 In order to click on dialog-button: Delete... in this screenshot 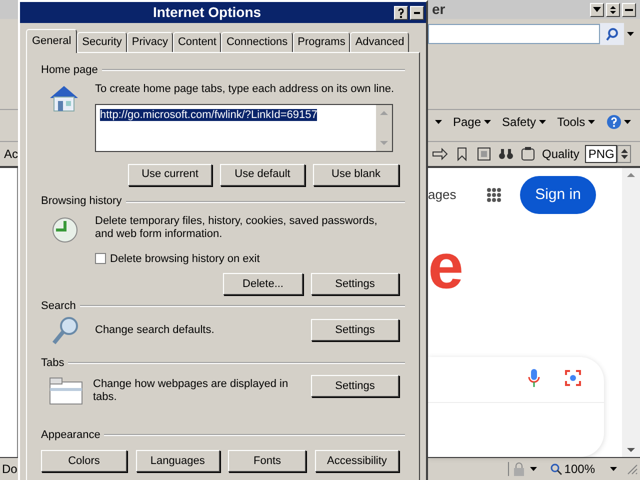, I will do `click(263, 284)`.